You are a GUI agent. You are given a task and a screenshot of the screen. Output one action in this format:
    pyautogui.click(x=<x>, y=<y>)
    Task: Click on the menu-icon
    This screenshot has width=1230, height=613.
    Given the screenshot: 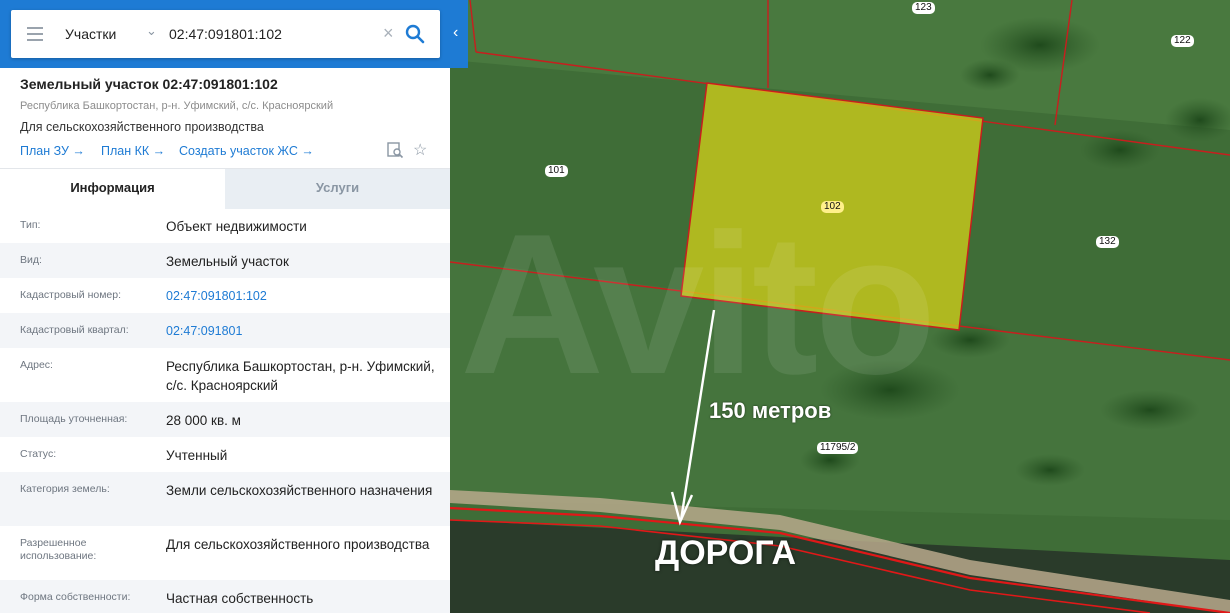 What is the action you would take?
    pyautogui.click(x=35, y=34)
    